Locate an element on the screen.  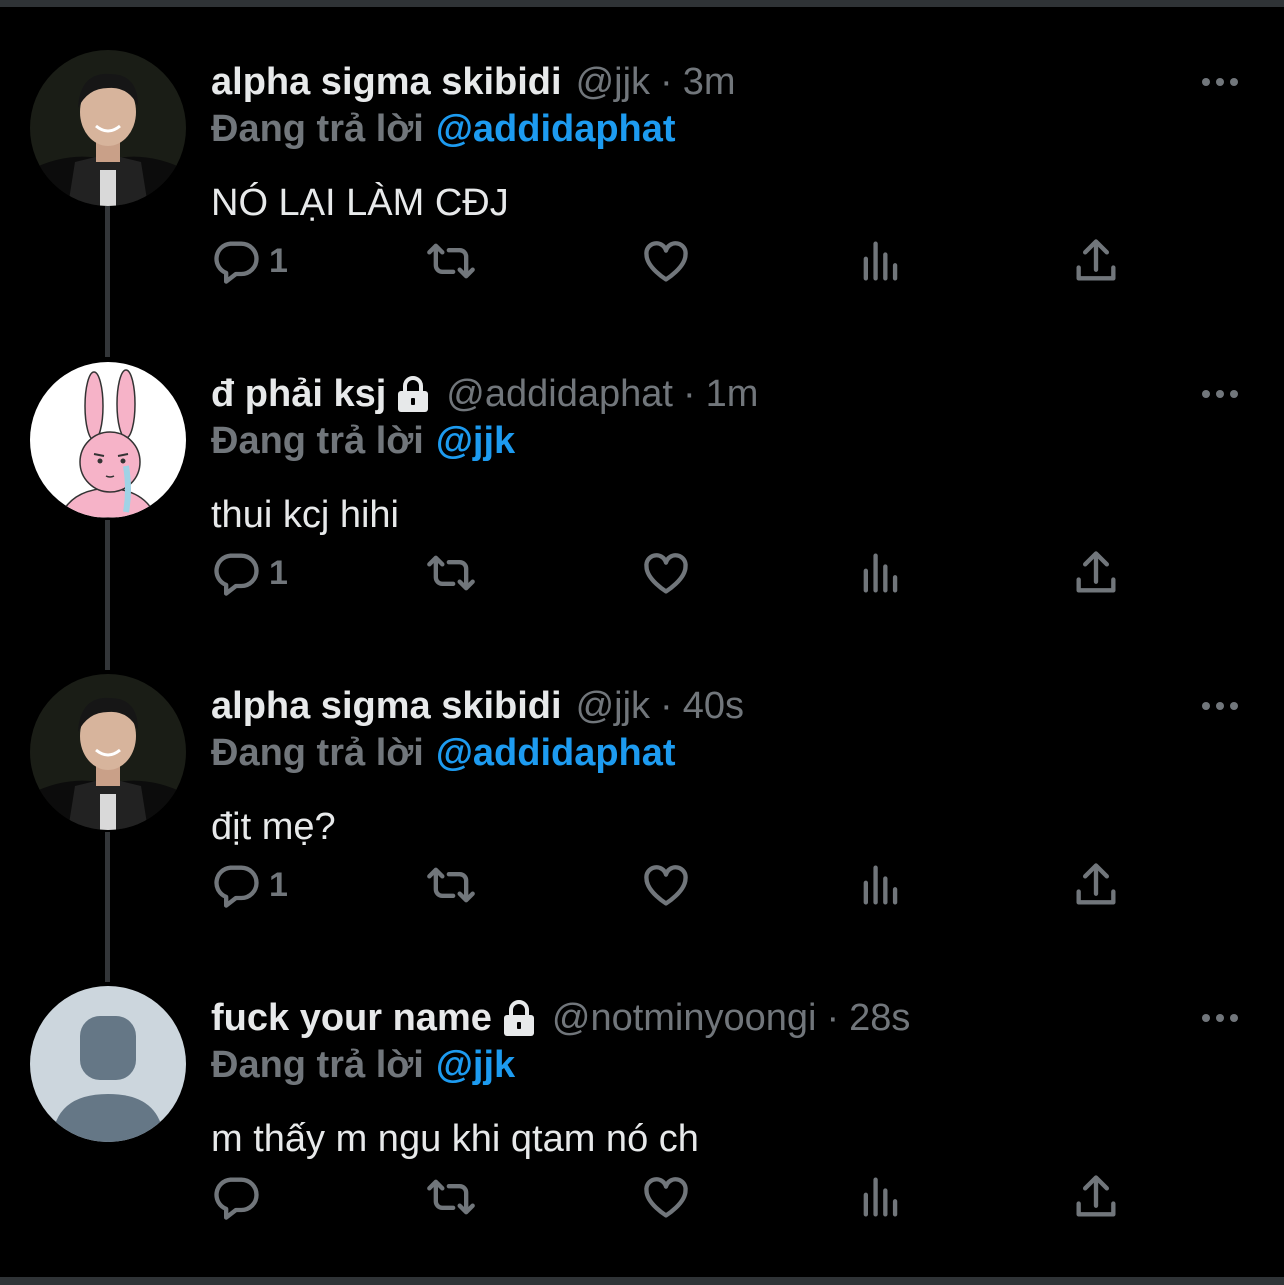
user-handle: @addidaphat is located at coordinates (559, 394).